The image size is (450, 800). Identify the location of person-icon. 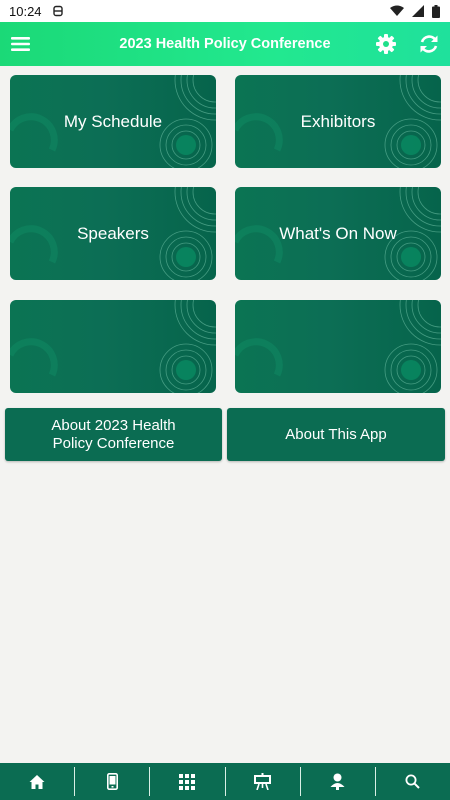
(337, 781).